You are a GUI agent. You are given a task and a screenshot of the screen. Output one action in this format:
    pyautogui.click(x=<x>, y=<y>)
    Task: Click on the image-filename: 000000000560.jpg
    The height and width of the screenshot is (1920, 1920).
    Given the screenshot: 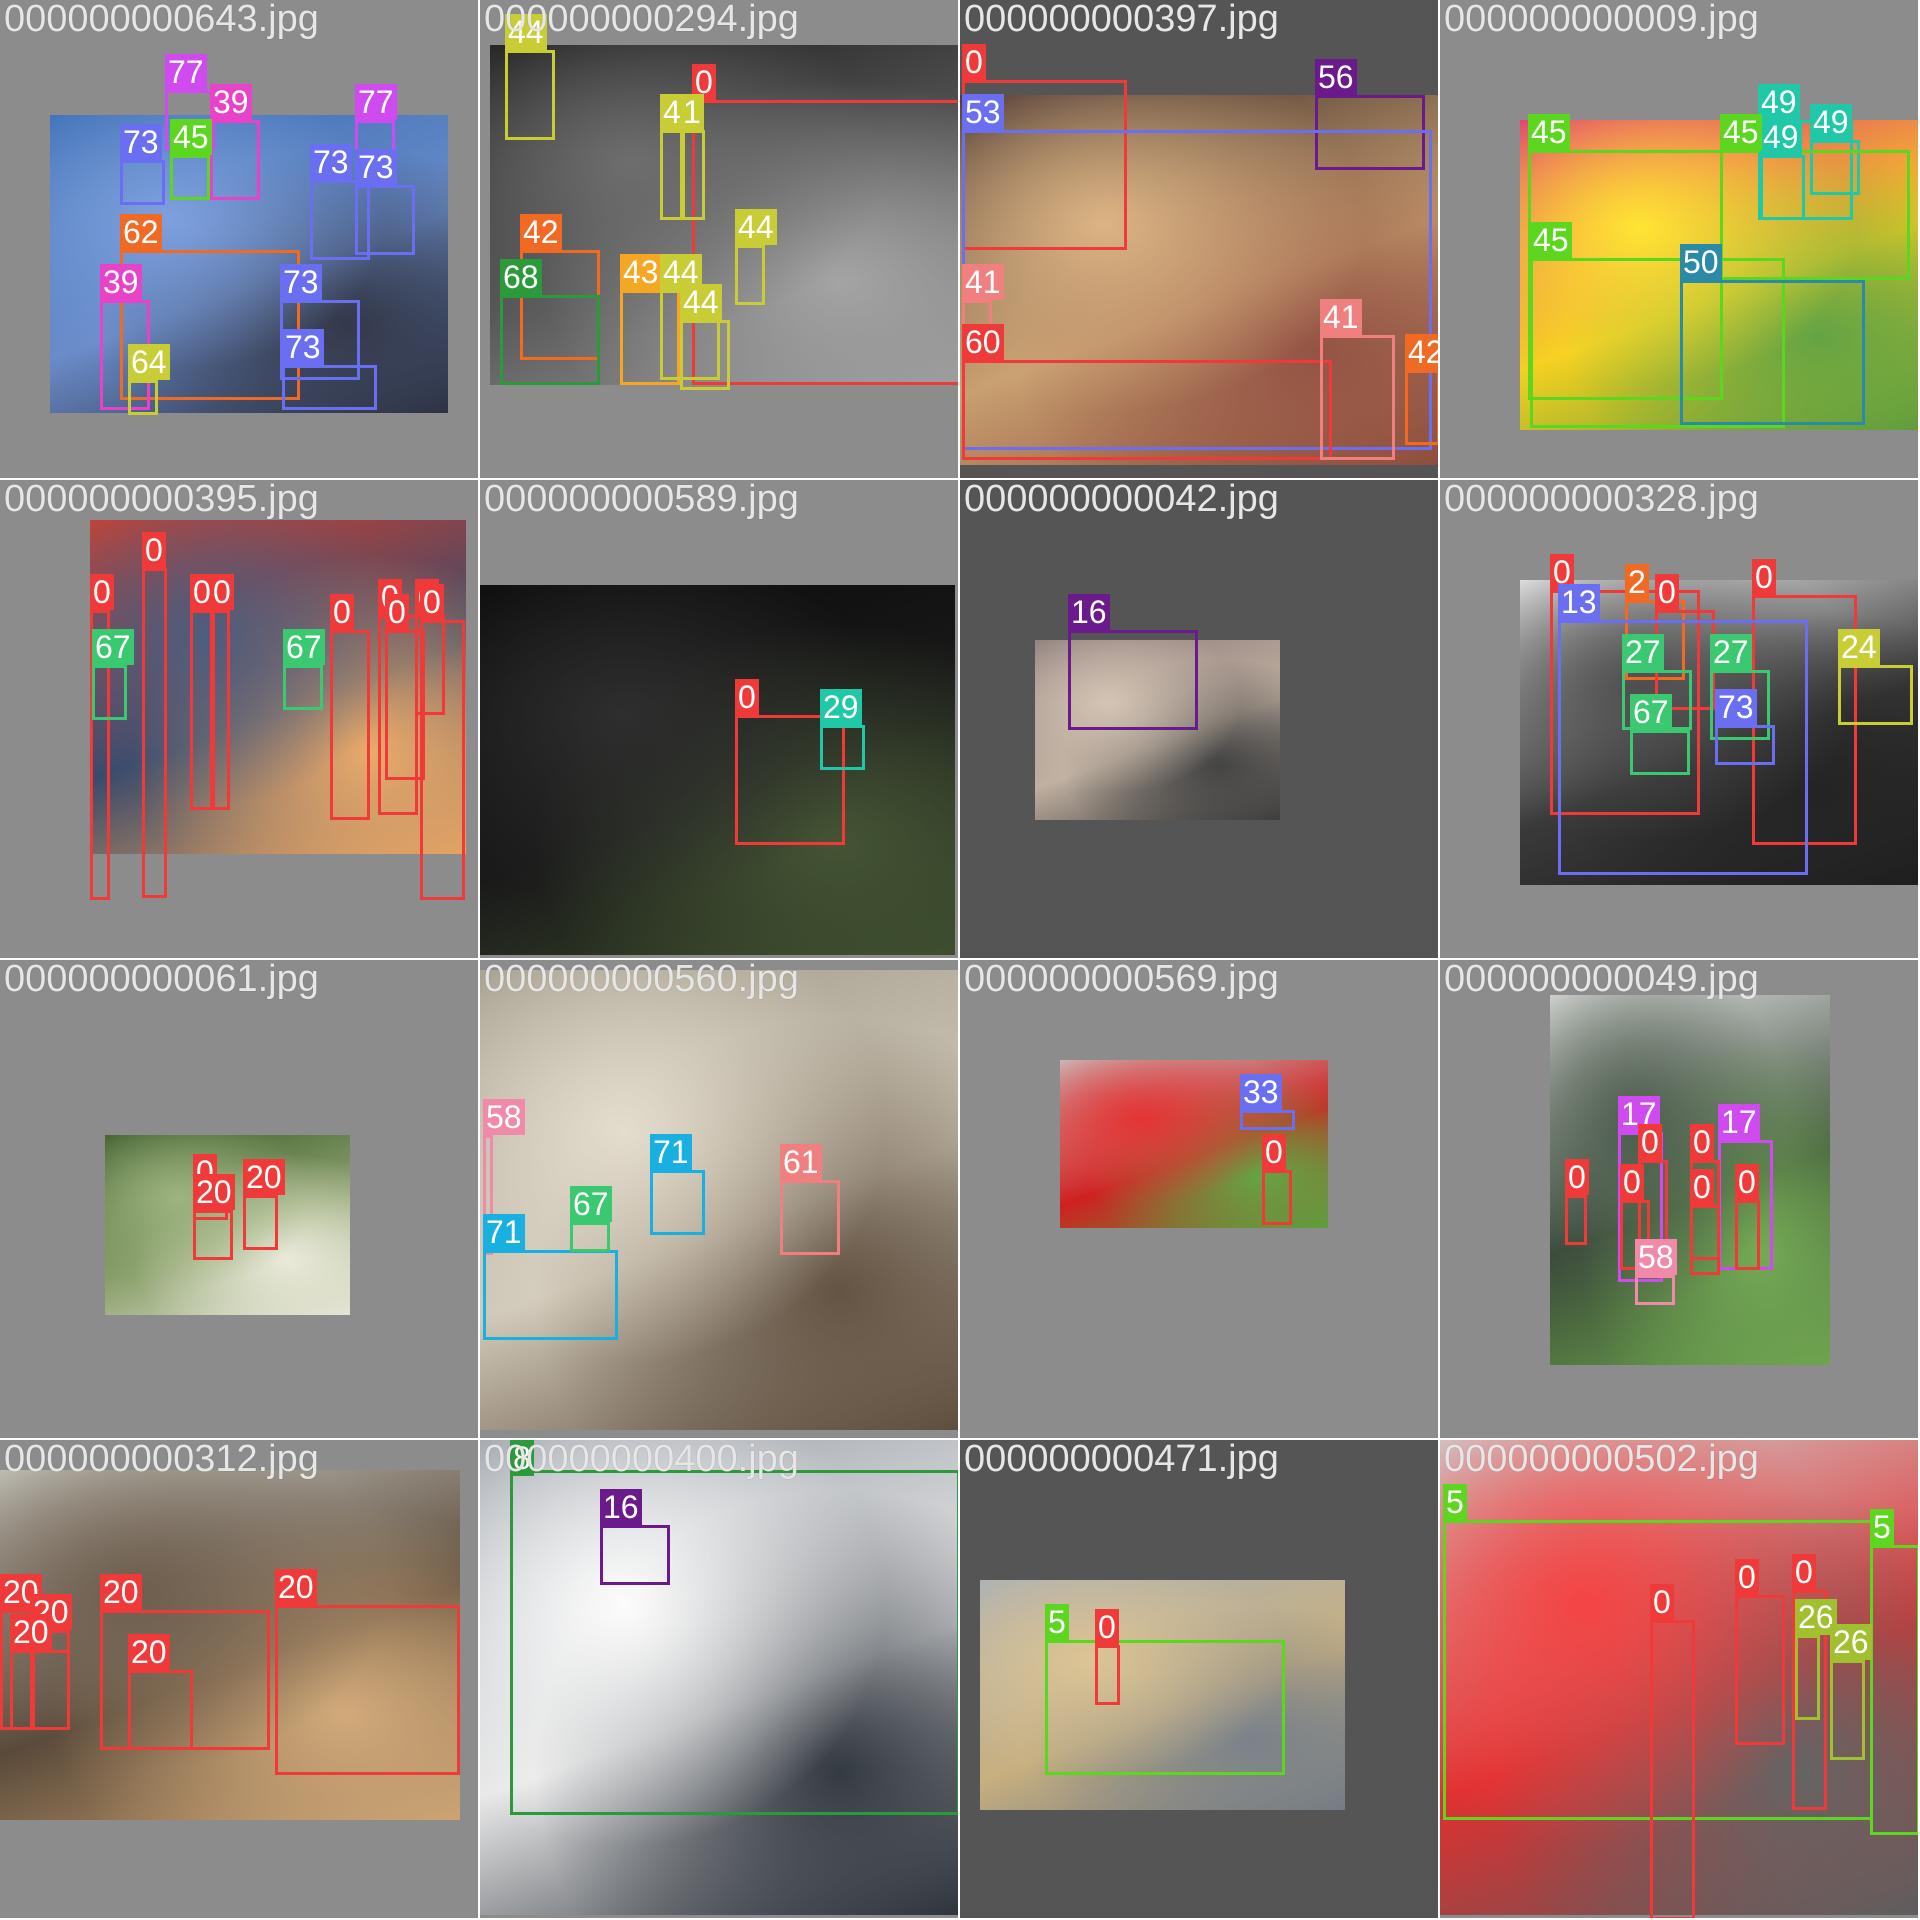 What is the action you would take?
    pyautogui.click(x=641, y=980)
    